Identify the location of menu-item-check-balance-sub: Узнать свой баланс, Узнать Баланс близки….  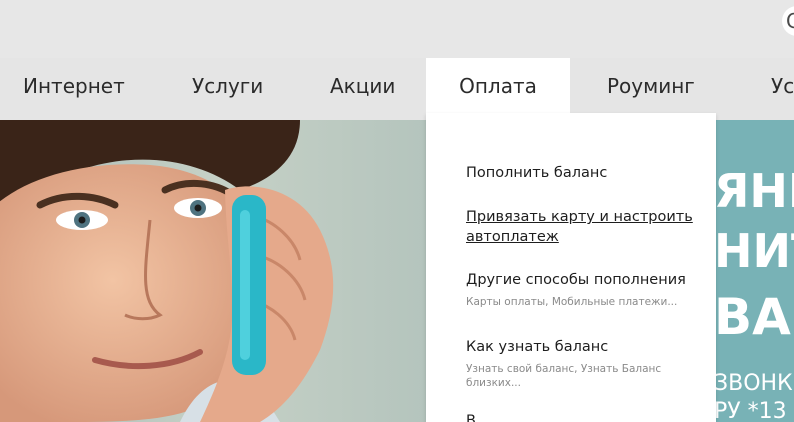
(564, 376).